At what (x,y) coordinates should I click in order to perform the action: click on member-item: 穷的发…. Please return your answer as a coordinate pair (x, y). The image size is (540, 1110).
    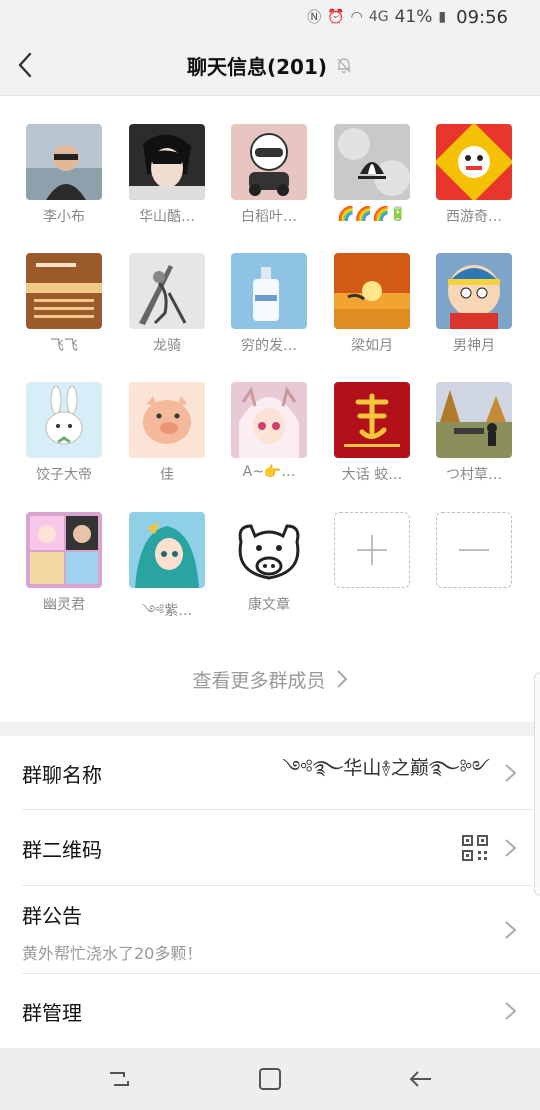
    Looking at the image, I should click on (269, 304).